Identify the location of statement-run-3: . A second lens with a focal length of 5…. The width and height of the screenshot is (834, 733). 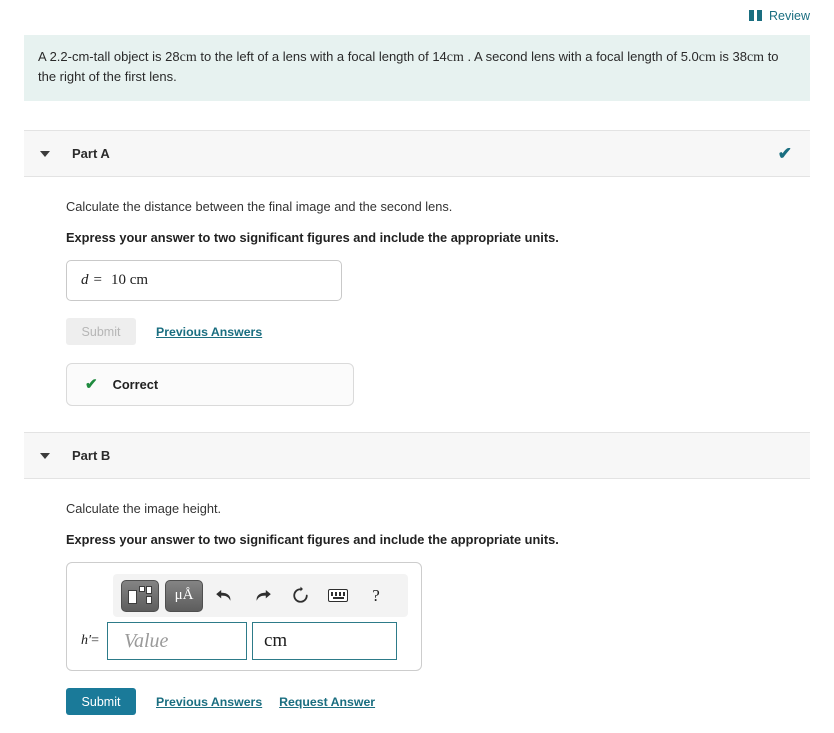
(581, 56).